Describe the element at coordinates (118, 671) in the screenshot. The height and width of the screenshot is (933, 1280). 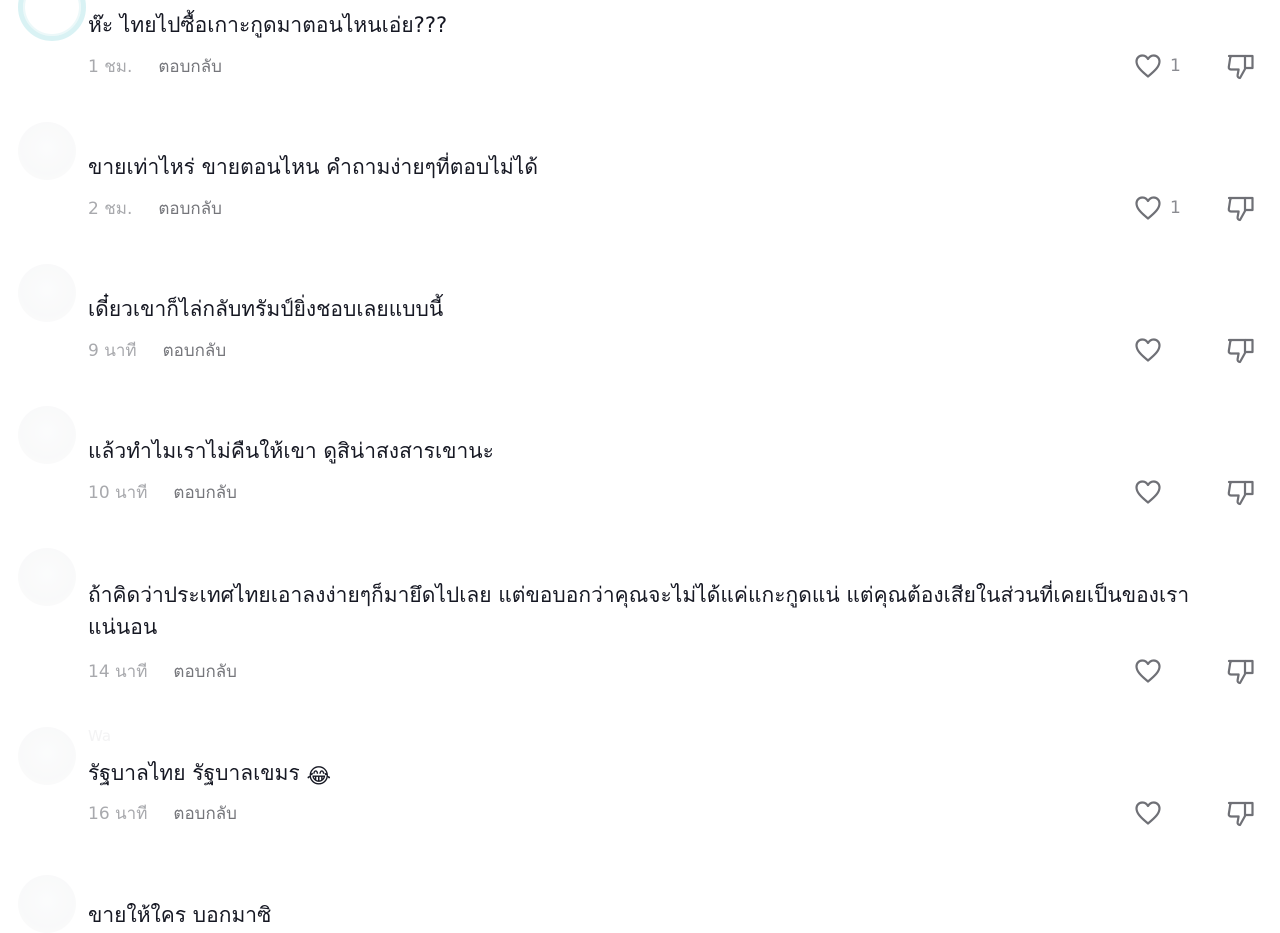
I see `comment-time: 14 นาที` at that location.